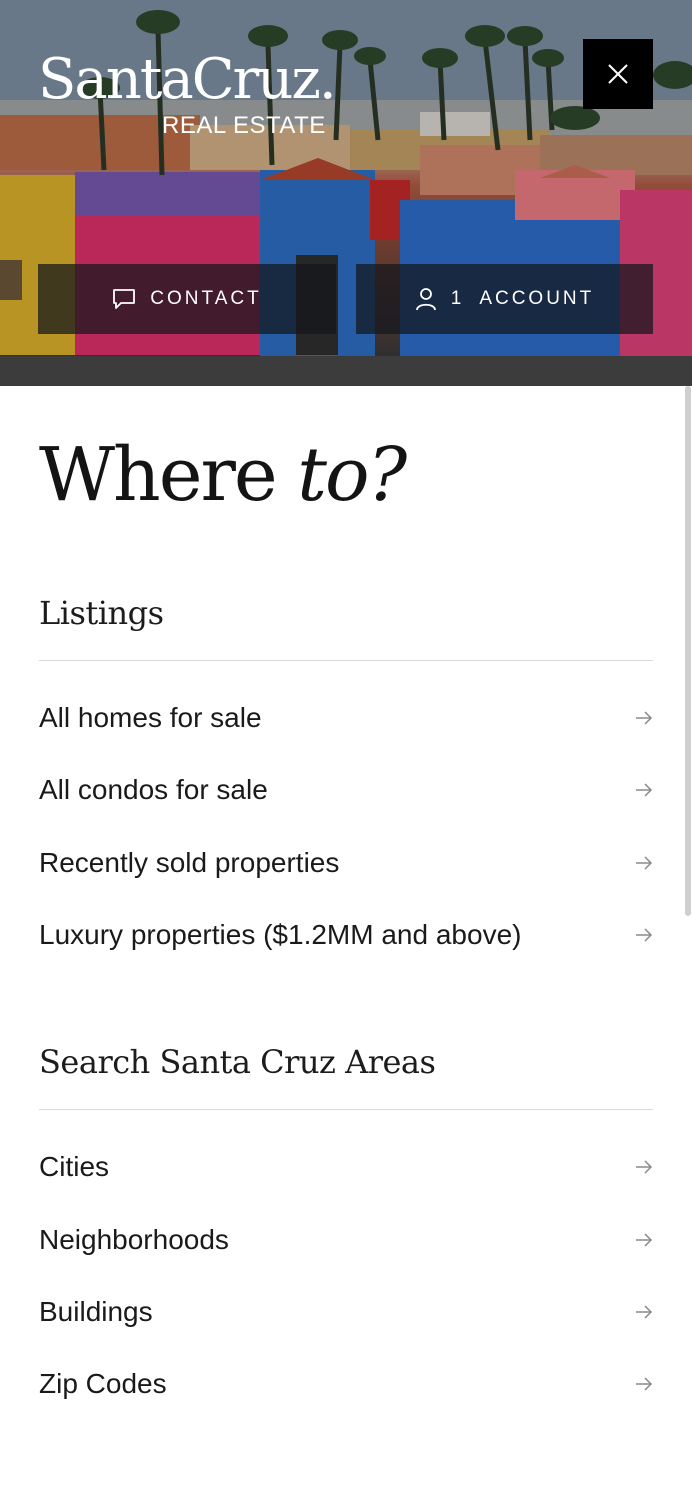 The width and height of the screenshot is (692, 1500). I want to click on menu-item-label: Cities, so click(74, 1166).